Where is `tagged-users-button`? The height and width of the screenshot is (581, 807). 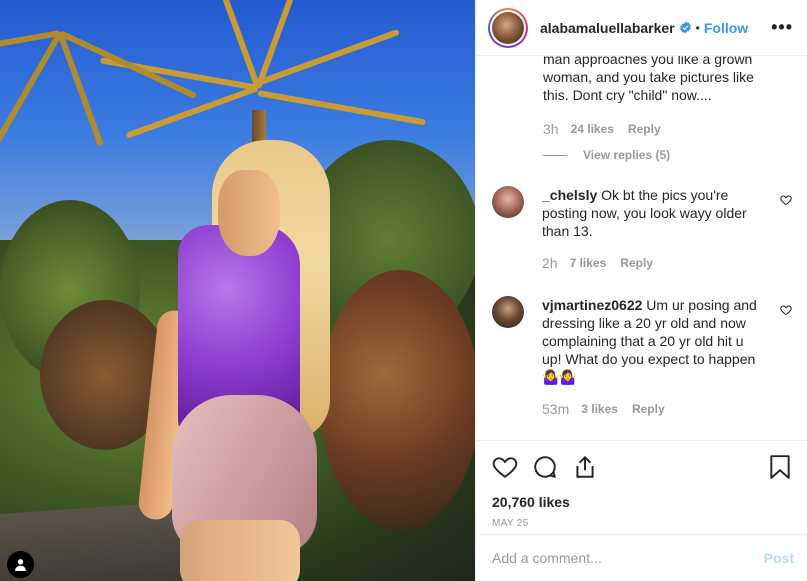 tagged-users-button is located at coordinates (20, 564).